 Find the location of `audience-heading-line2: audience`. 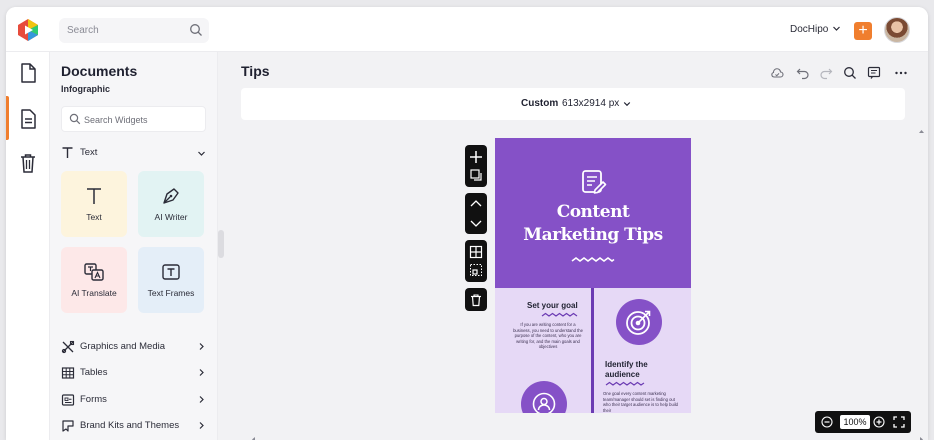

audience-heading-line2: audience is located at coordinates (622, 374).